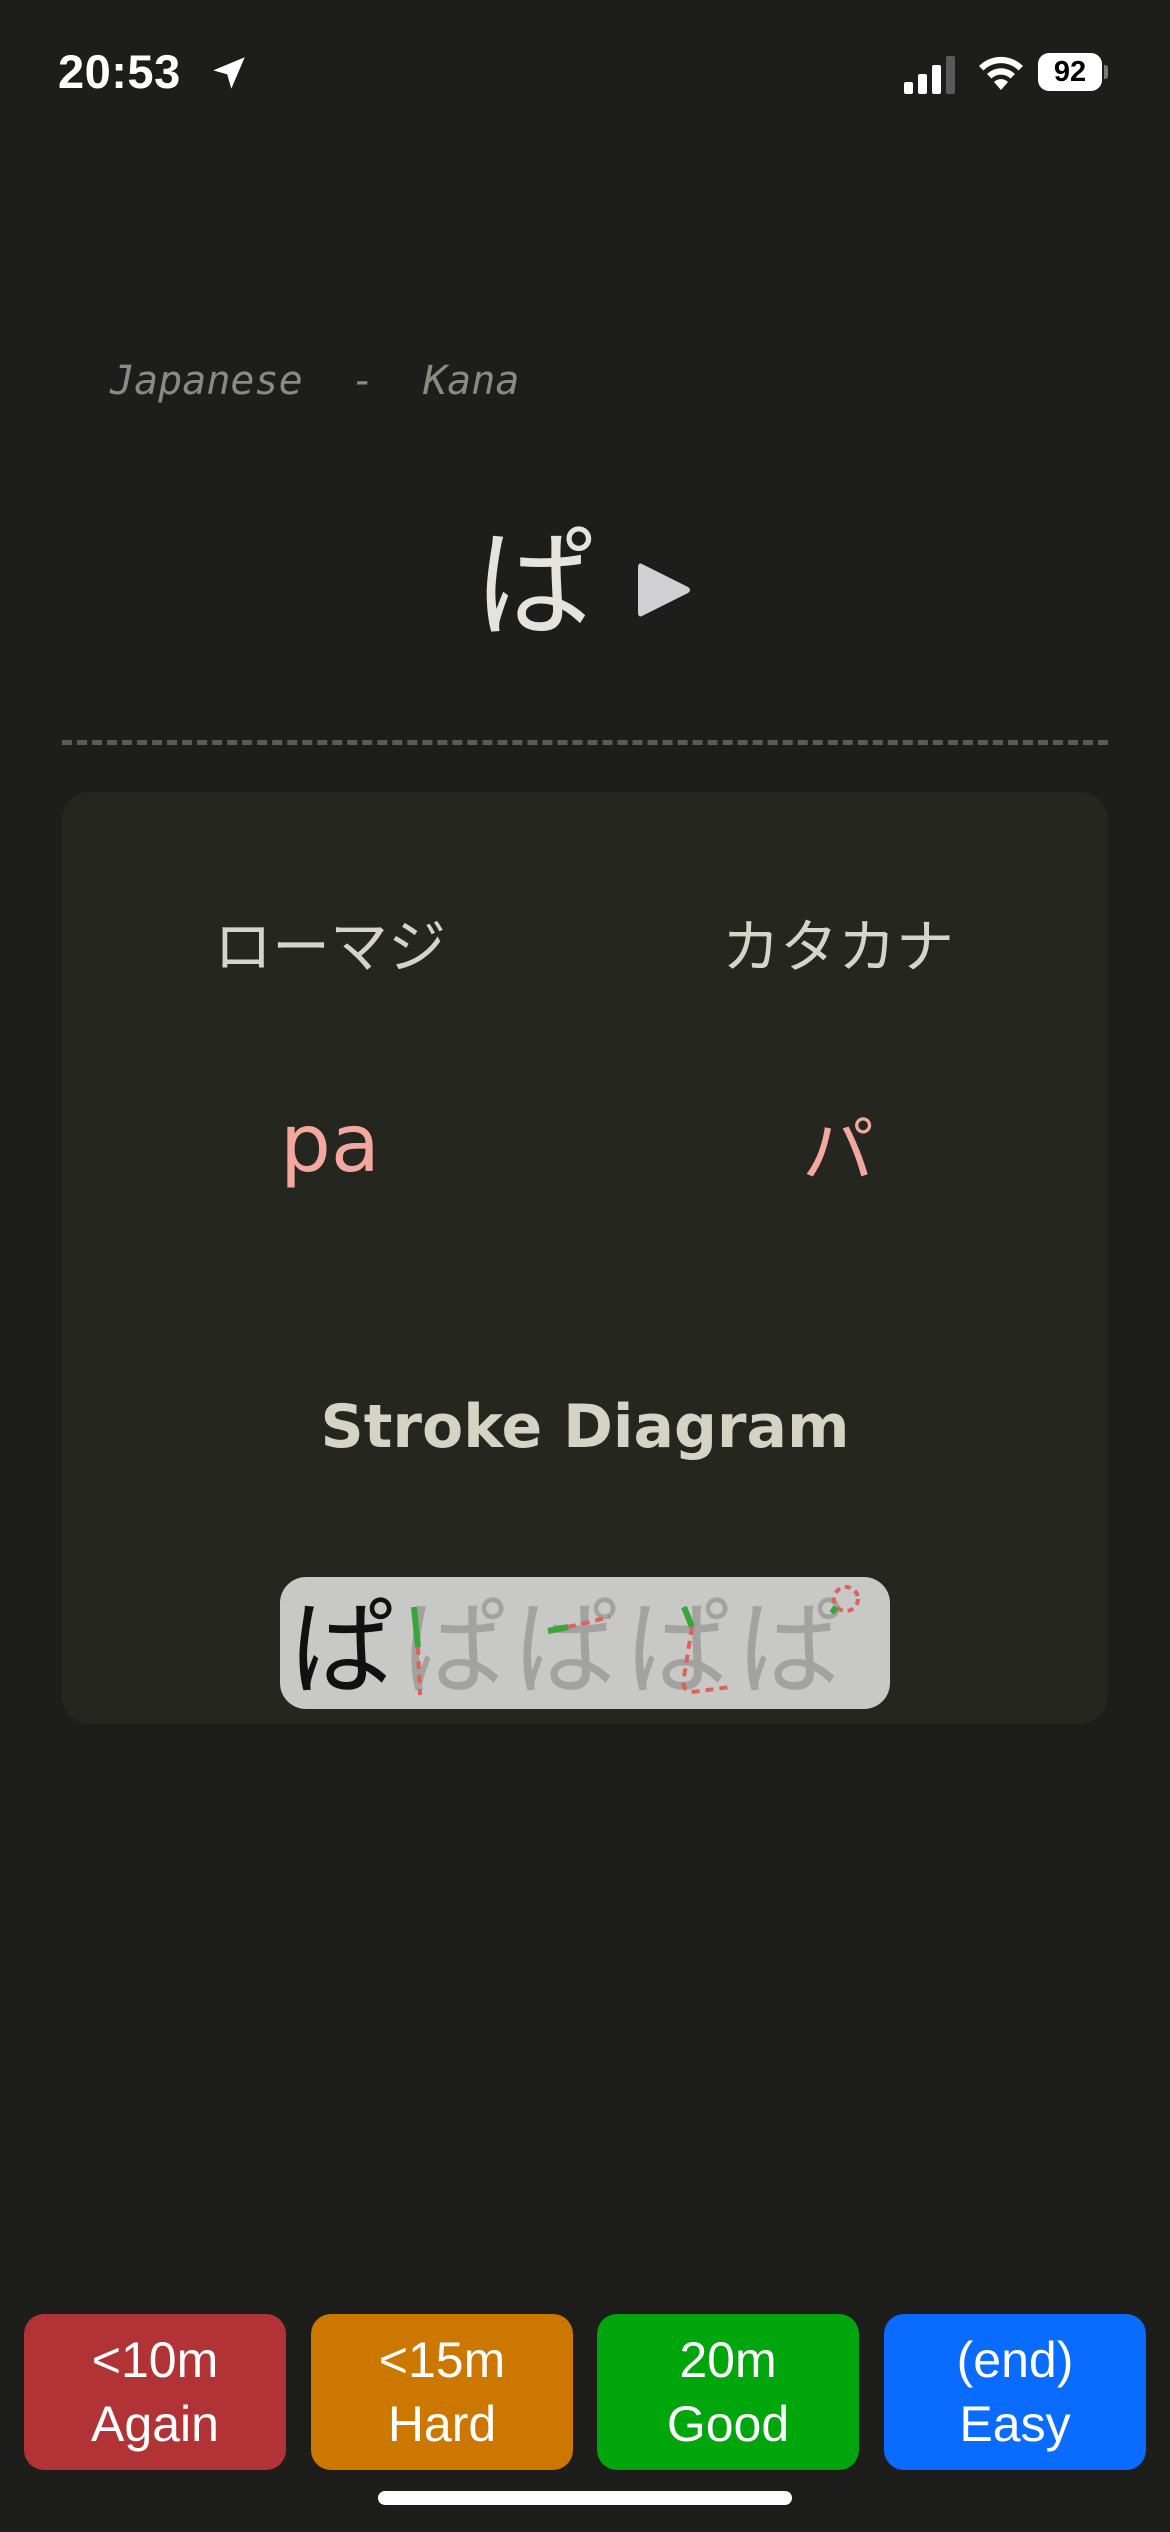  Describe the element at coordinates (585, 2392) in the screenshot. I see `answer-button-bar: <10m Again <15m Hard 20m Good (end) Easy` at that location.